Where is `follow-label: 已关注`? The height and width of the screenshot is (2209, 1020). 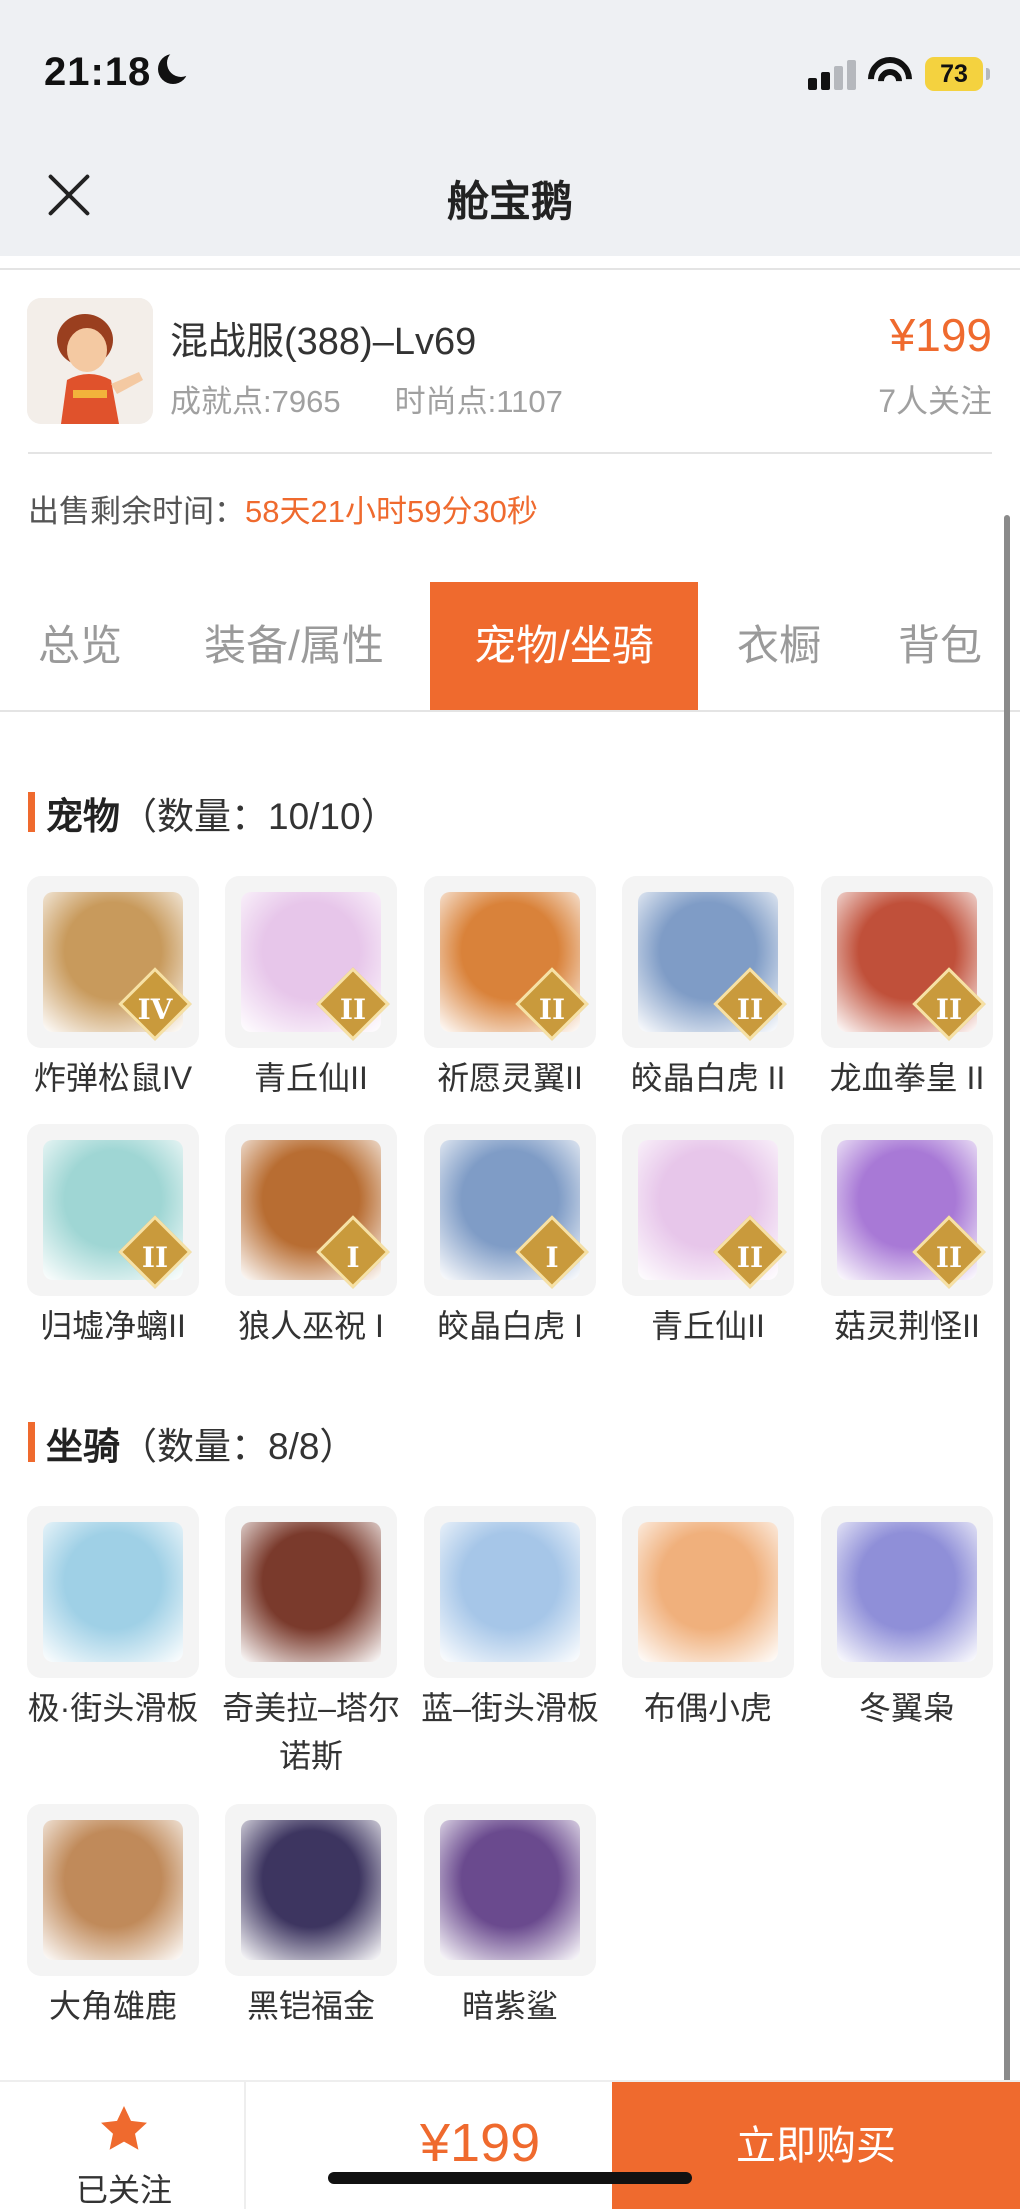
follow-label: 已关注 is located at coordinates (123, 2190).